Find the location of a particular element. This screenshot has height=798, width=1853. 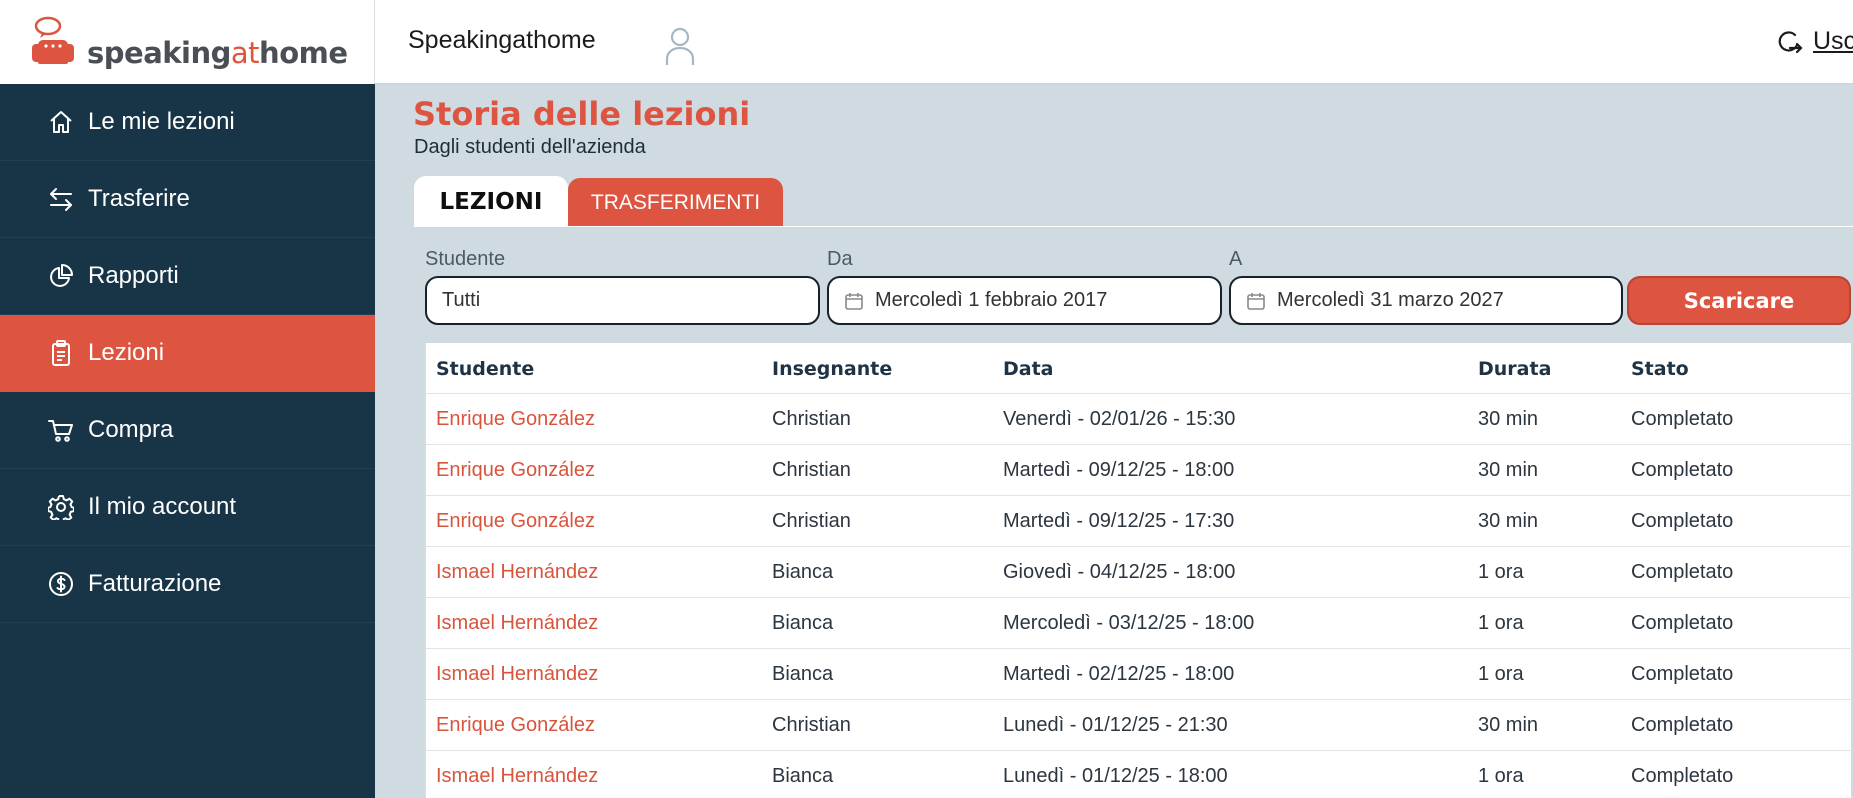

sidebar-item-il-mio-account: Il mio account is located at coordinates (187, 507).